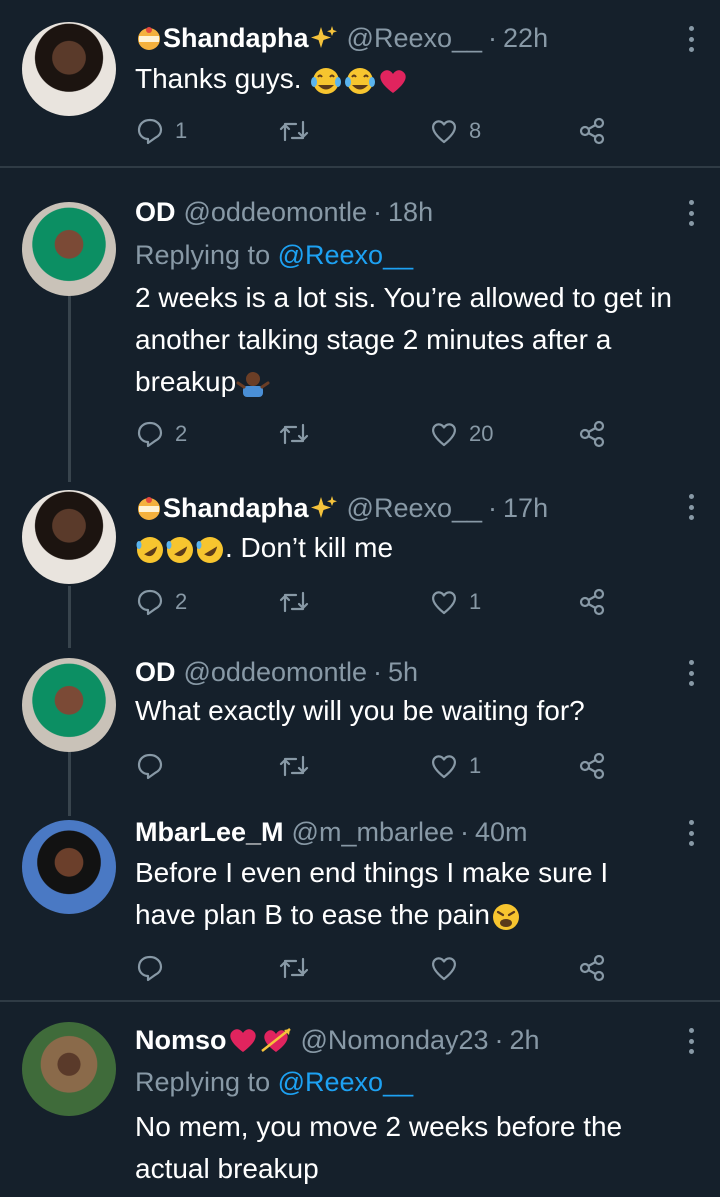 The image size is (720, 1197). I want to click on reply-count: 2, so click(181, 433).